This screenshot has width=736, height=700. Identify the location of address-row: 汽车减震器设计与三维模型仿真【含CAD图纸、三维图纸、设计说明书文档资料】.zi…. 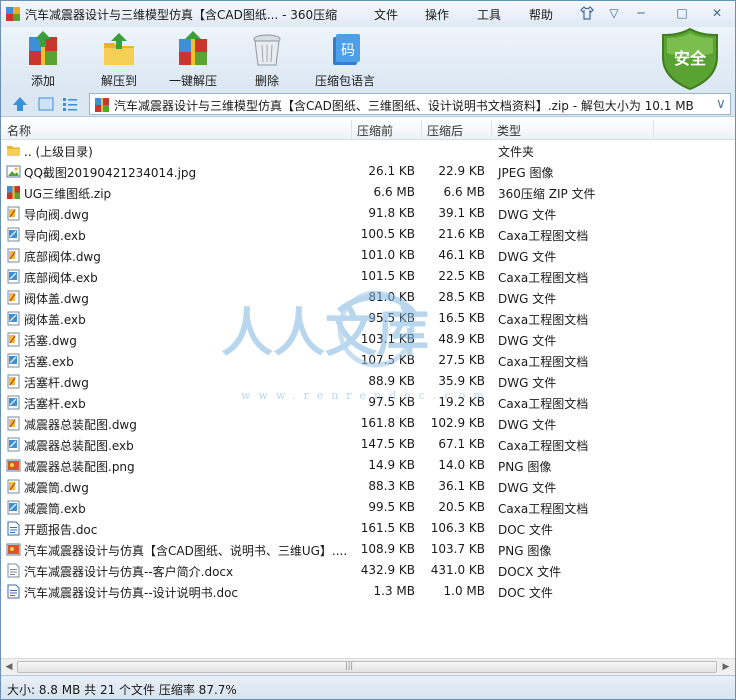
(368, 104).